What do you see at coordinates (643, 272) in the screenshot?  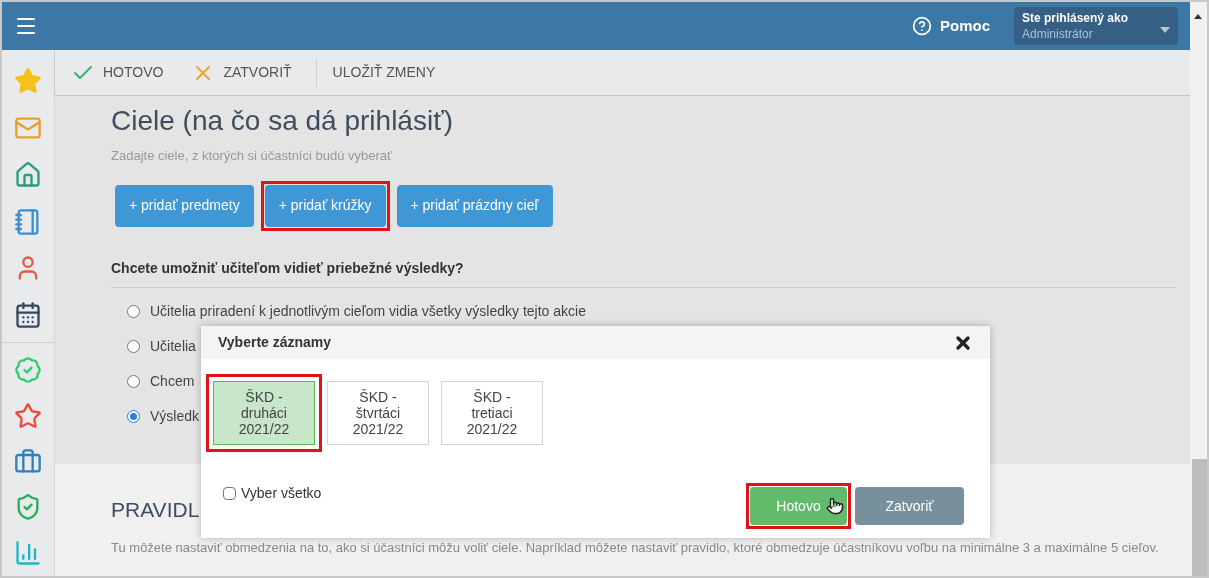 I see `question-label: Chcete umožniť učiteľom vidieť priebežné výsledky?` at bounding box center [643, 272].